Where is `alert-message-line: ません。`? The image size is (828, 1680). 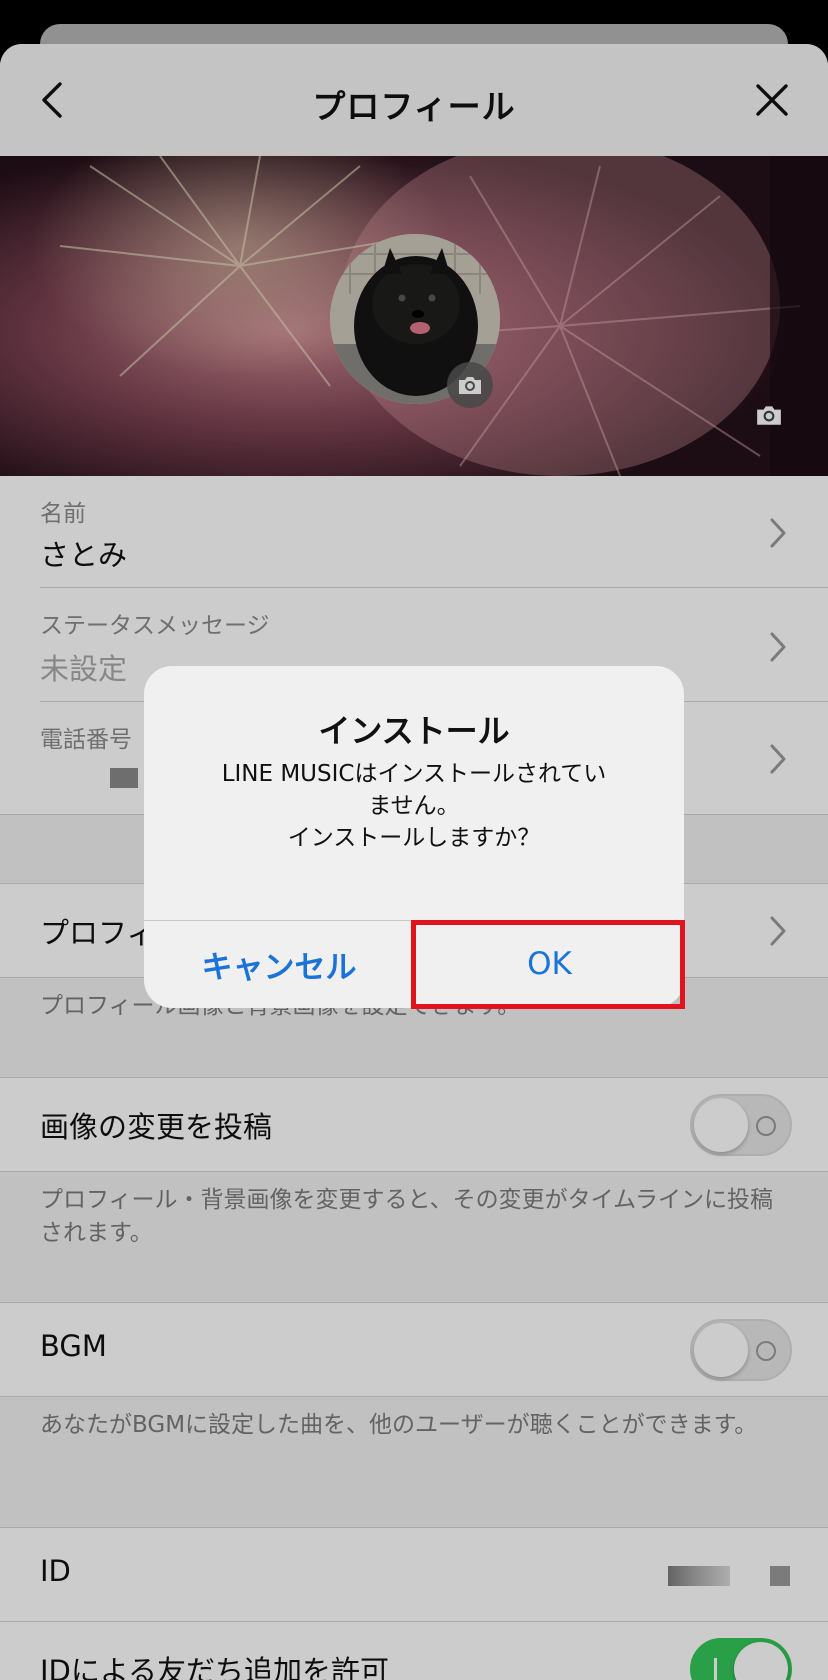 alert-message-line: ません。 is located at coordinates (414, 806).